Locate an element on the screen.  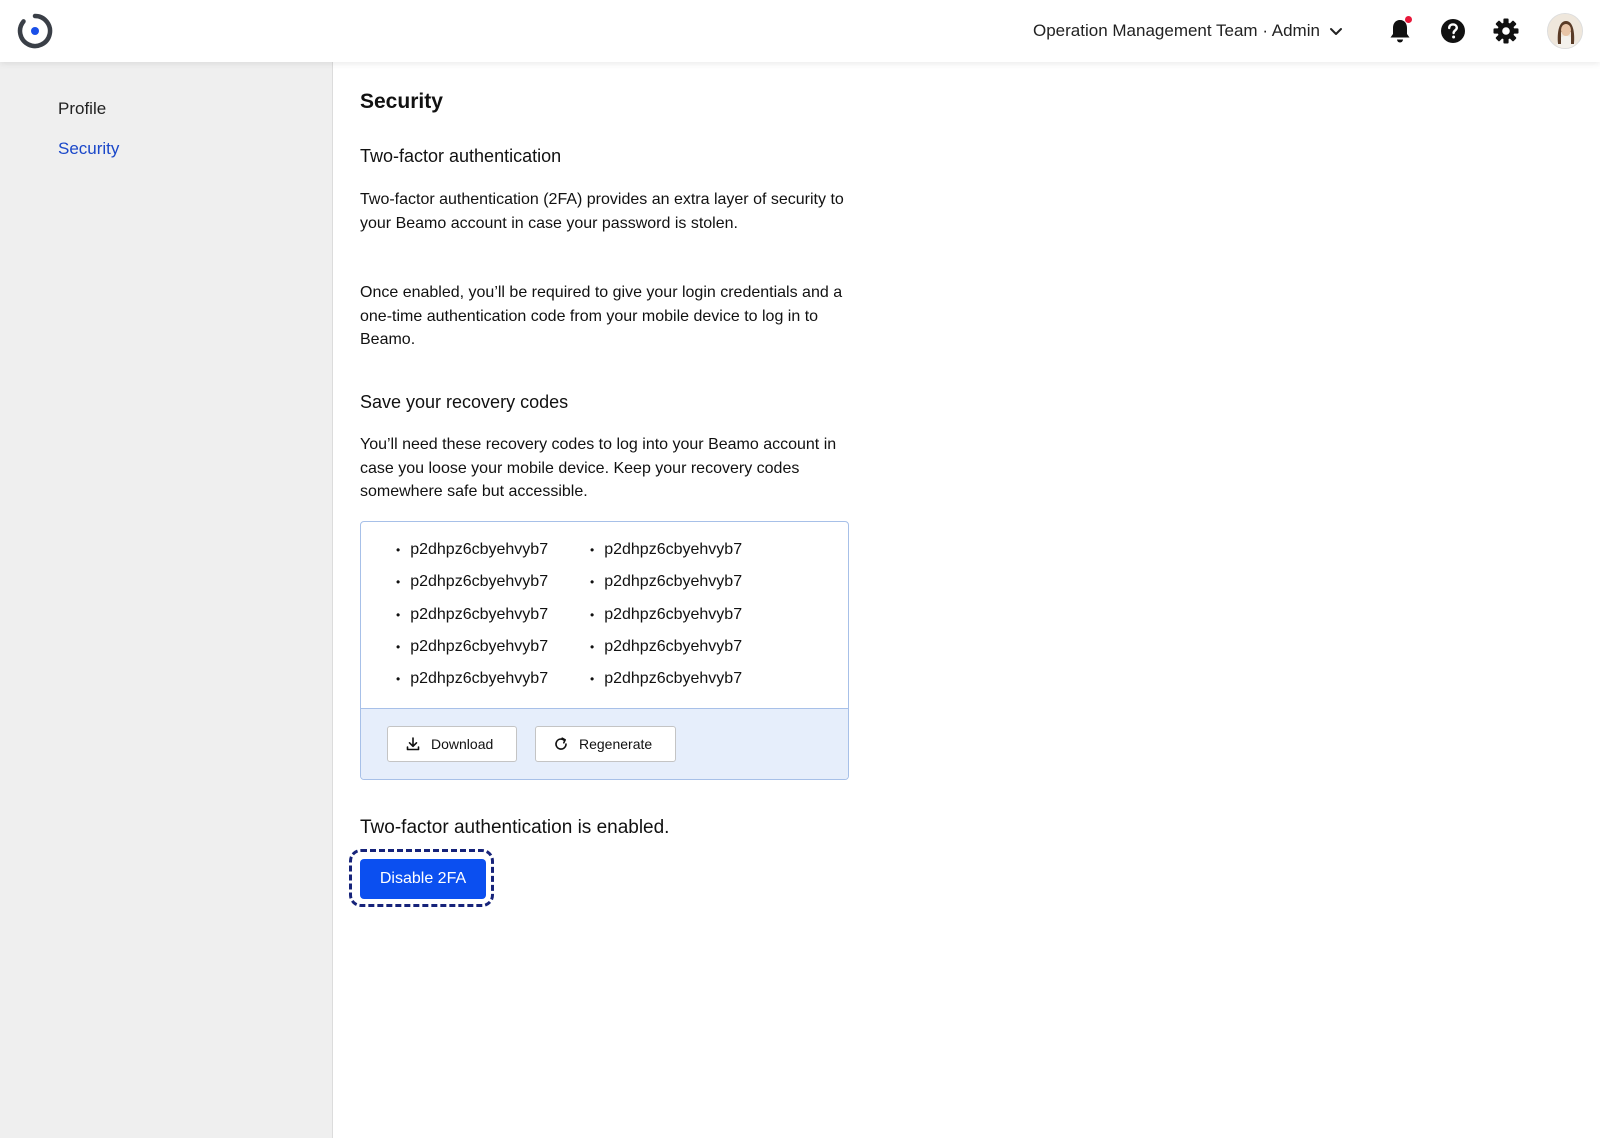
help-icon is located at coordinates (1453, 31).